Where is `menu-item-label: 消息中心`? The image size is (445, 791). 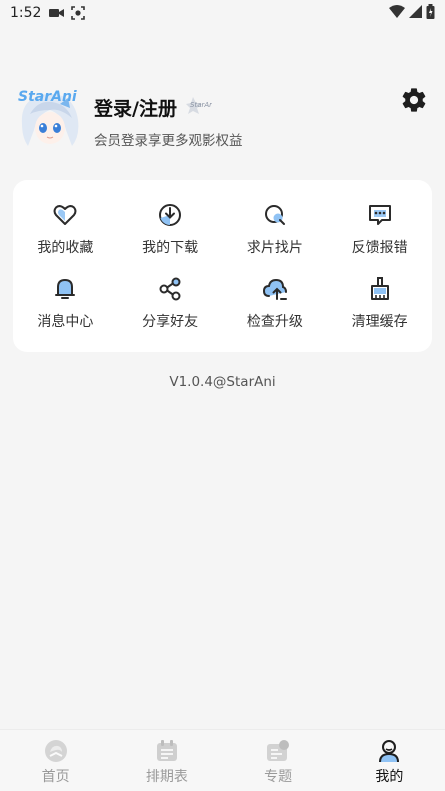 menu-item-label: 消息中心 is located at coordinates (65, 322).